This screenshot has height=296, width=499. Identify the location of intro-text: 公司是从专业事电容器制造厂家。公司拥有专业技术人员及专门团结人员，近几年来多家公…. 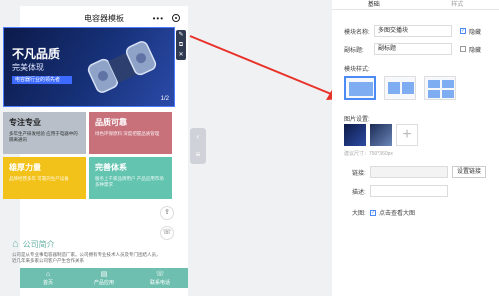
(86, 257).